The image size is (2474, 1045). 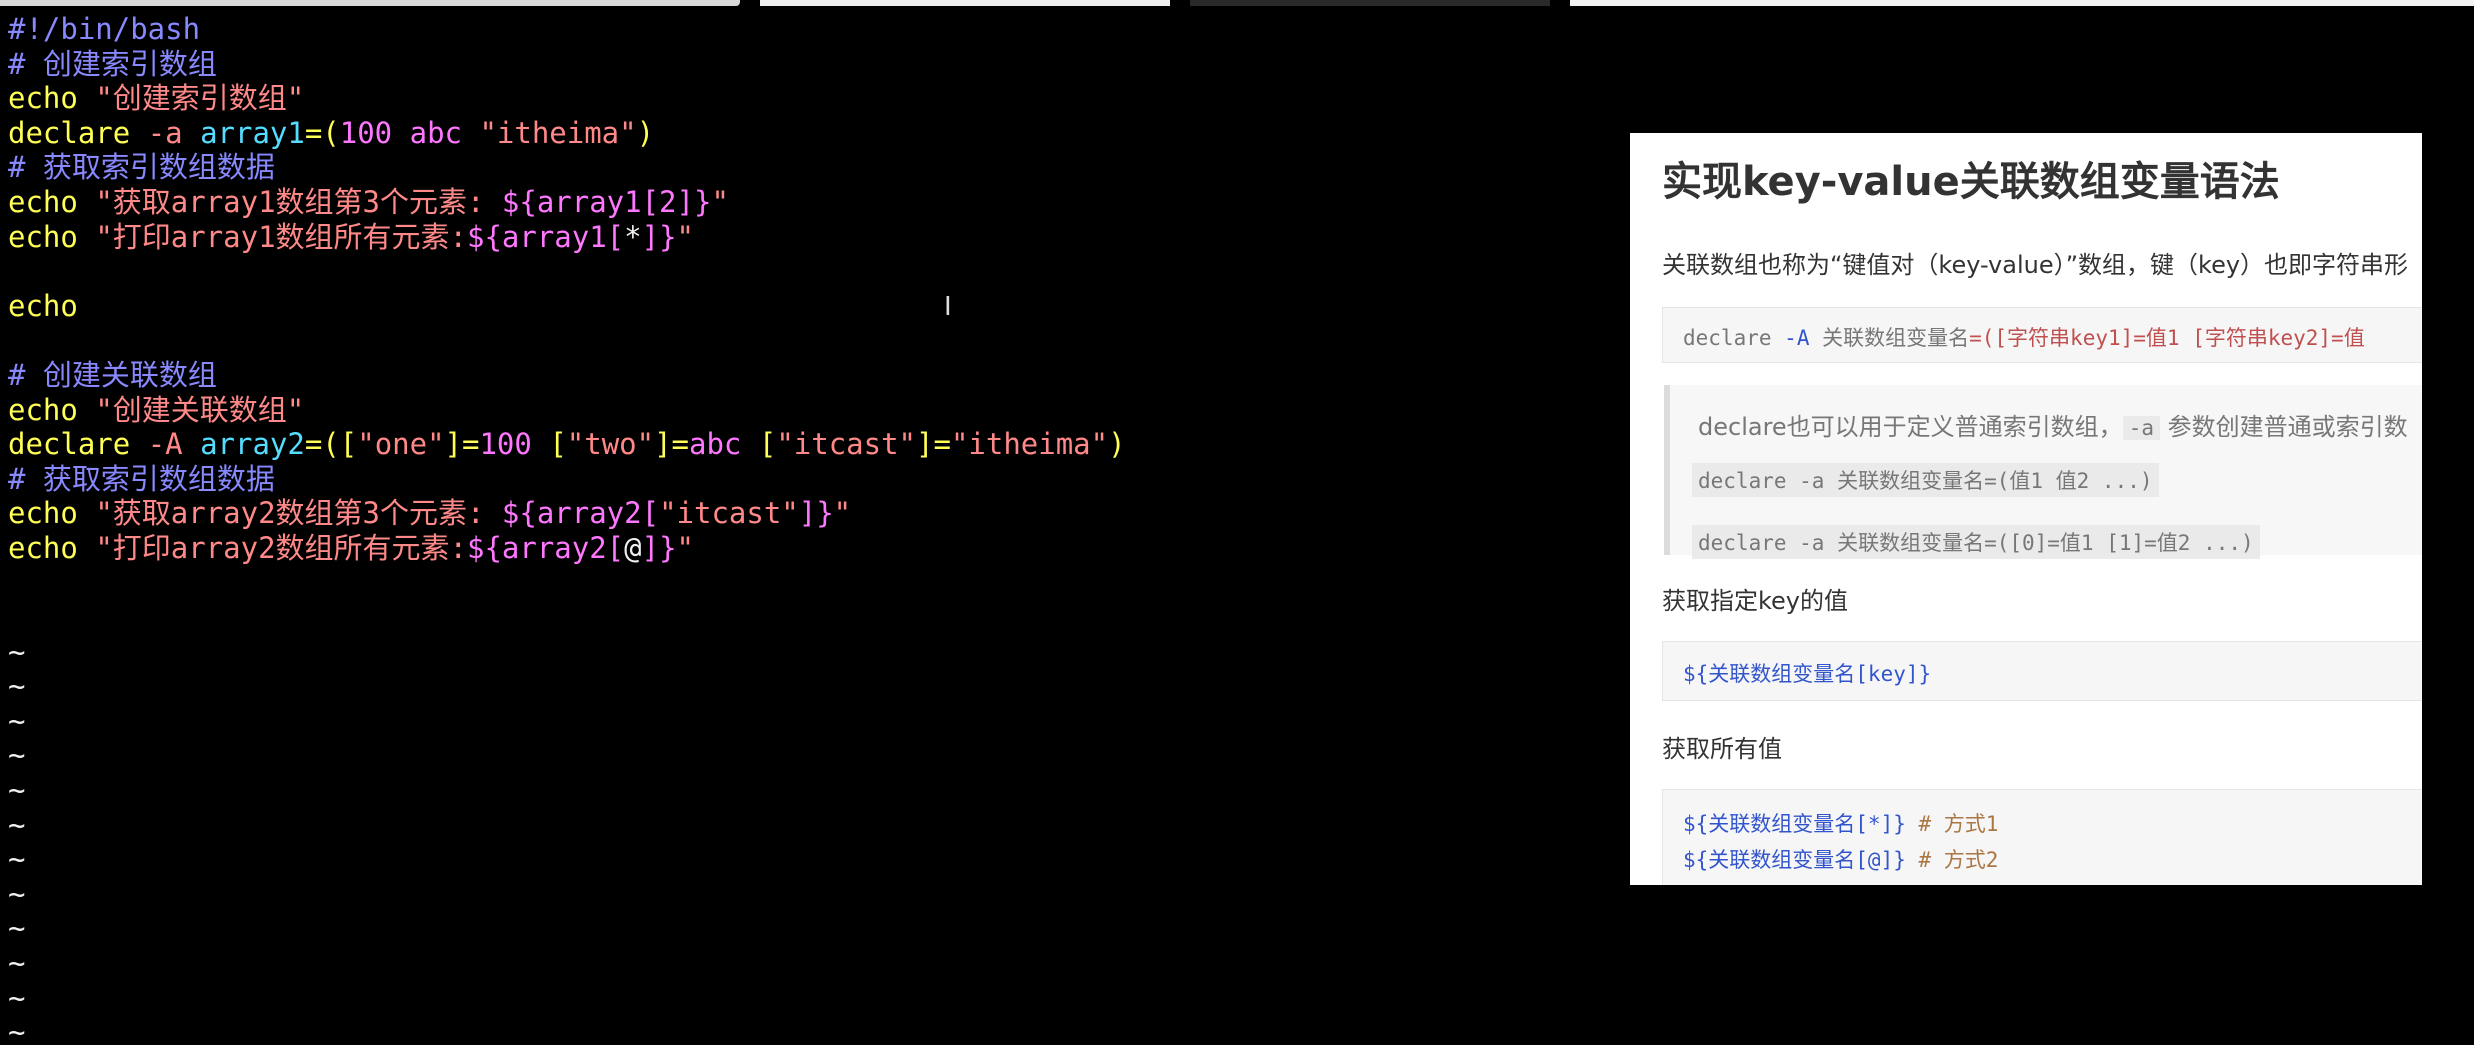 I want to click on code-name: 关联数组变量名, so click(x=1896, y=338).